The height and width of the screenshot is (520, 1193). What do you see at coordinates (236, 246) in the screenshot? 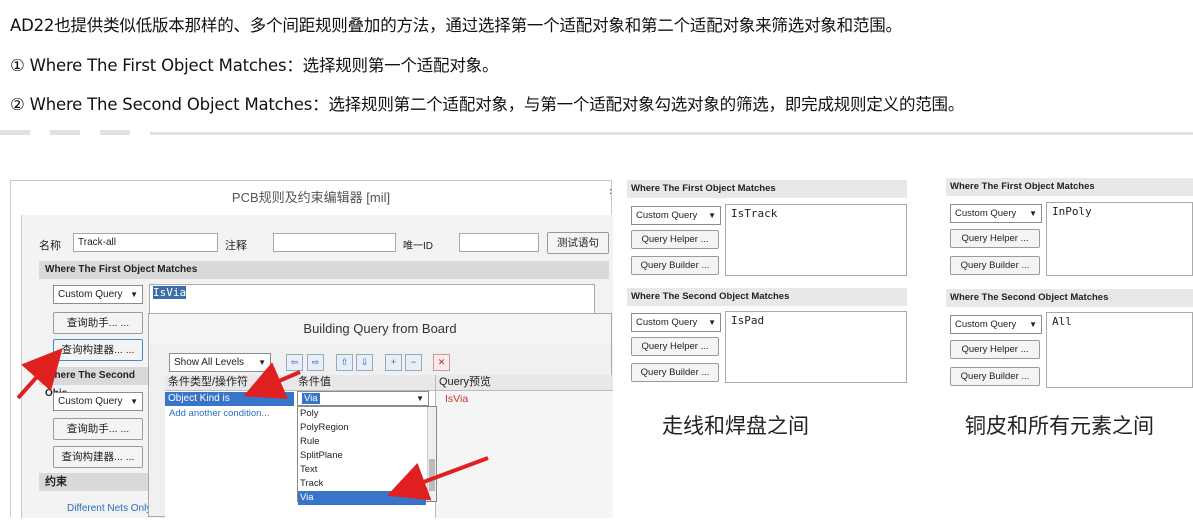
I see `comment-label: 注释` at bounding box center [236, 246].